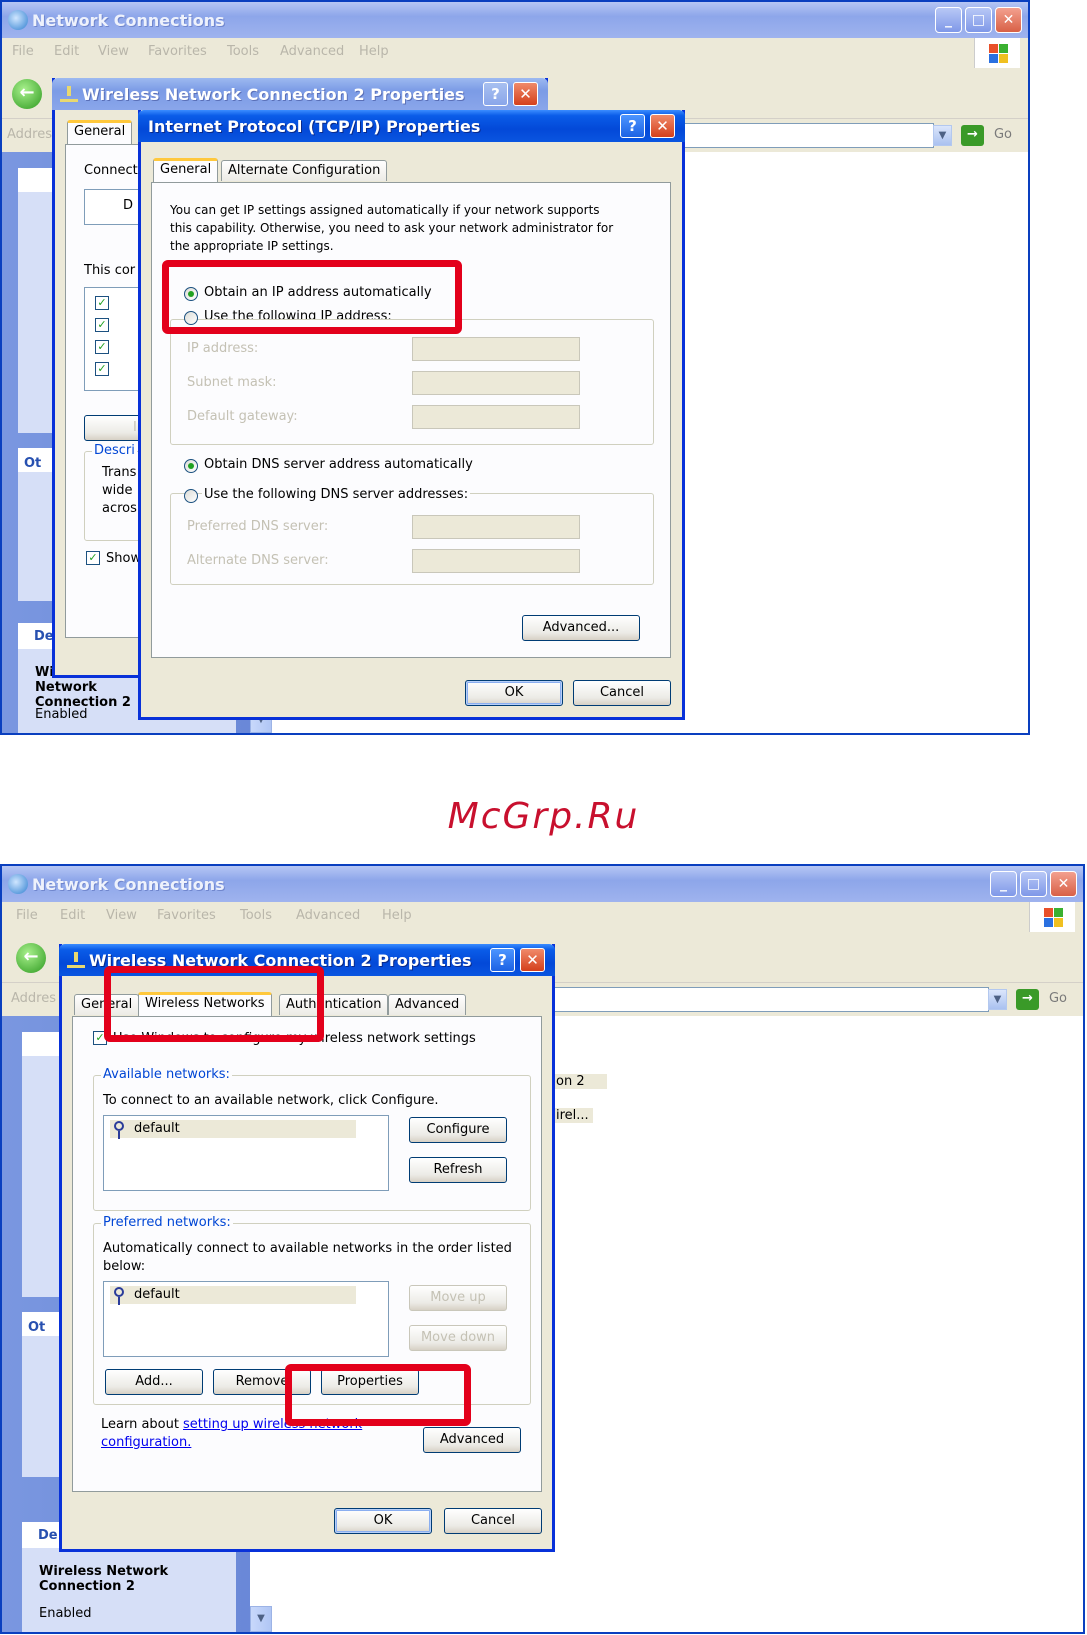 This screenshot has height=1635, width=1087. I want to click on obtain-dns-auto-radio, so click(191, 466).